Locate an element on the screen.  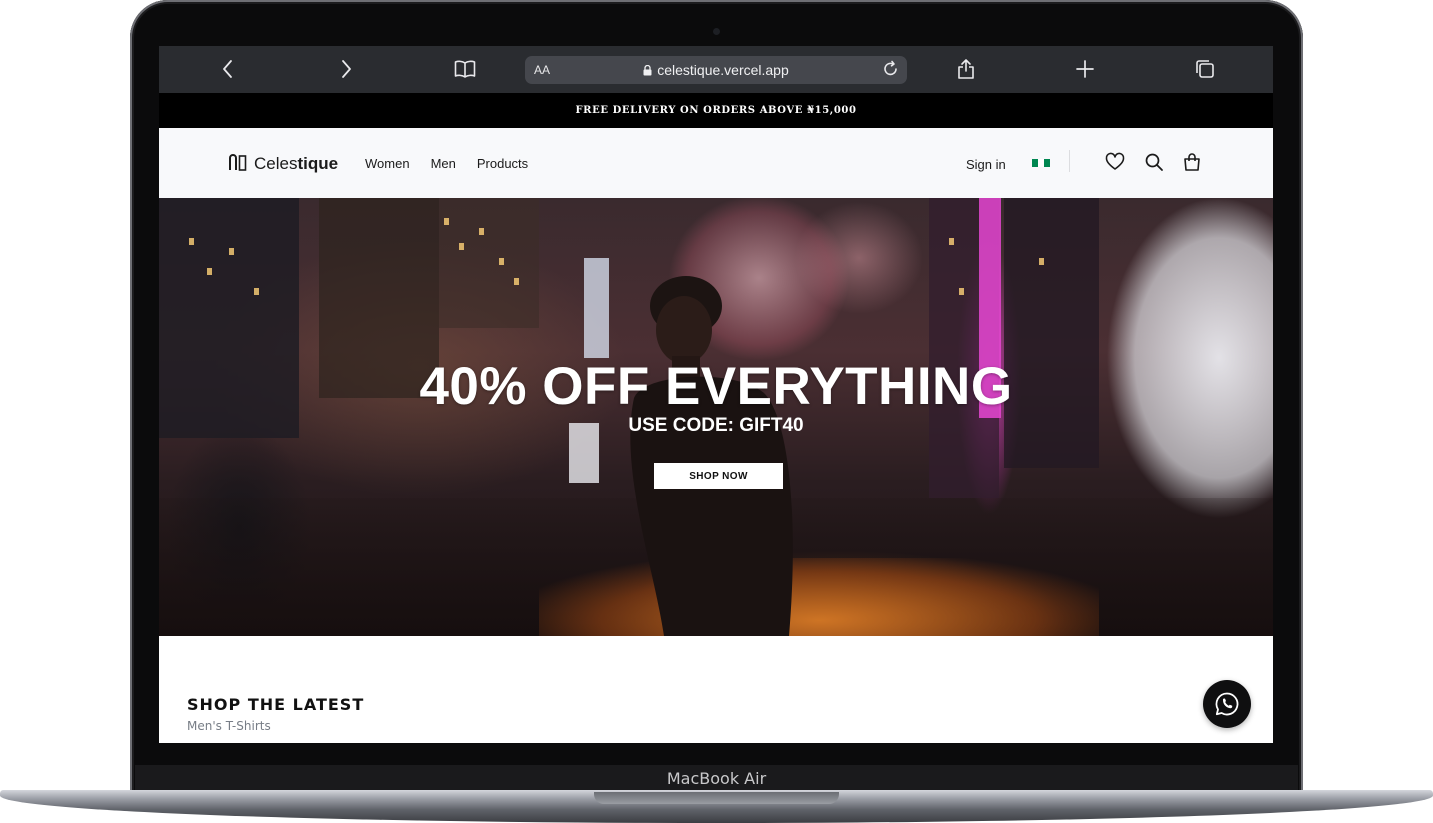
site-logo: Celes tique is located at coordinates (283, 164).